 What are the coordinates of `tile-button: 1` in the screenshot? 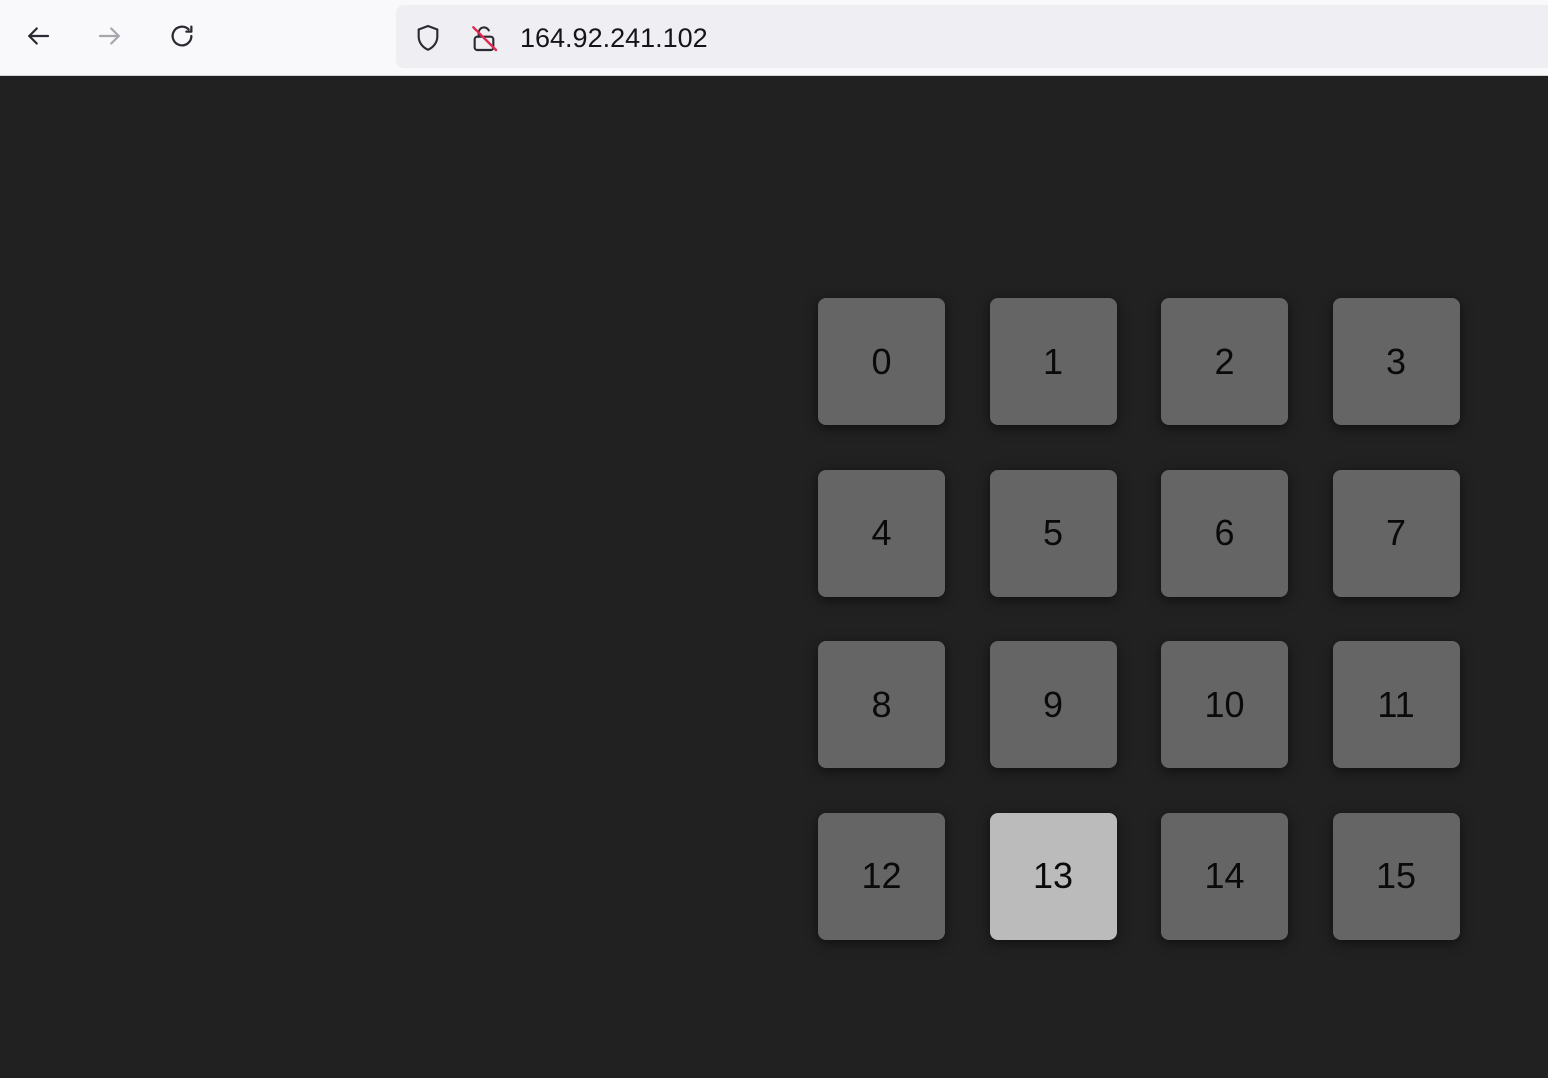 It's located at (1053, 361).